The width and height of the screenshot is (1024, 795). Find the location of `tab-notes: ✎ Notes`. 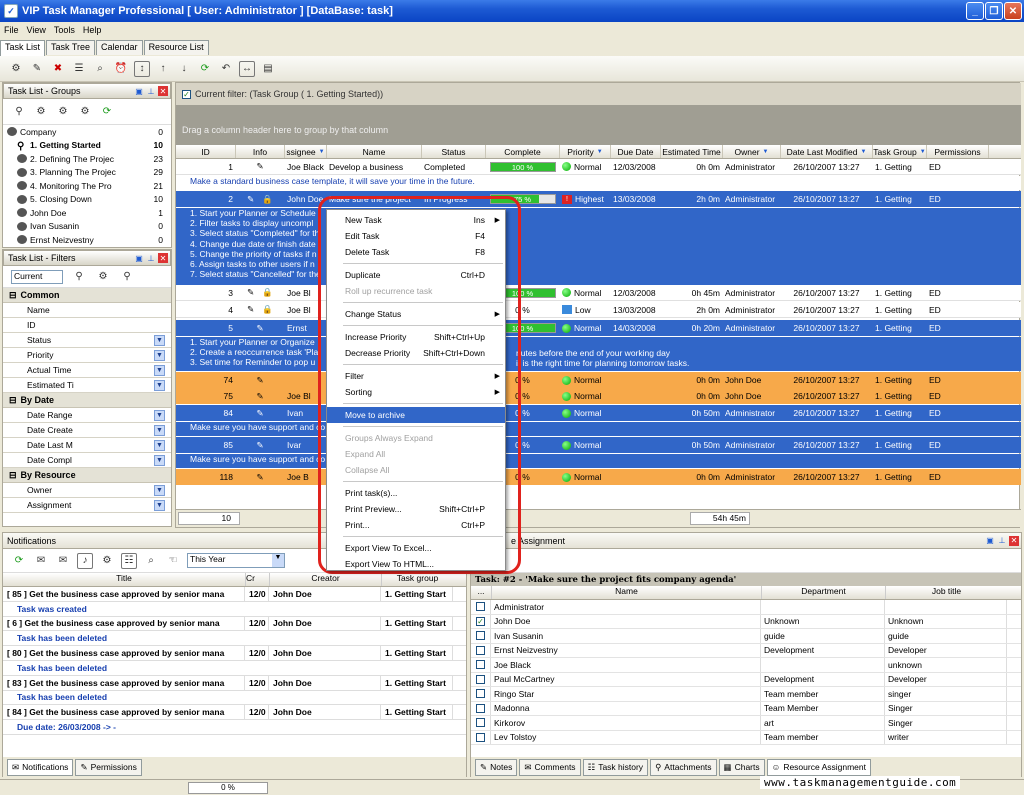

tab-notes: ✎ Notes is located at coordinates (496, 767).